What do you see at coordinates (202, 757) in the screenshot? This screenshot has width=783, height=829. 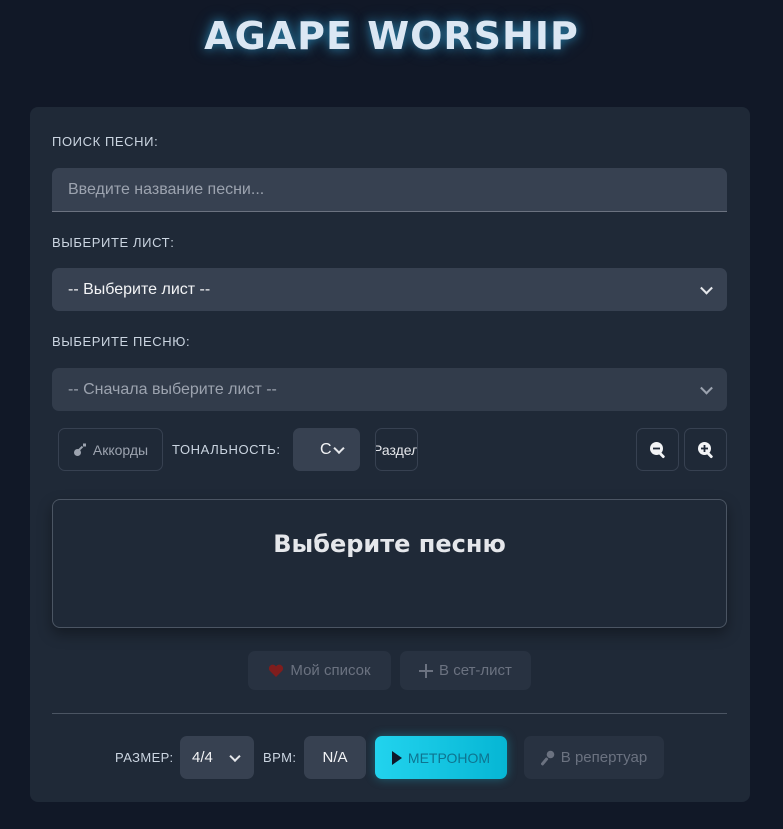 I see `time-signature-value: 4/4` at bounding box center [202, 757].